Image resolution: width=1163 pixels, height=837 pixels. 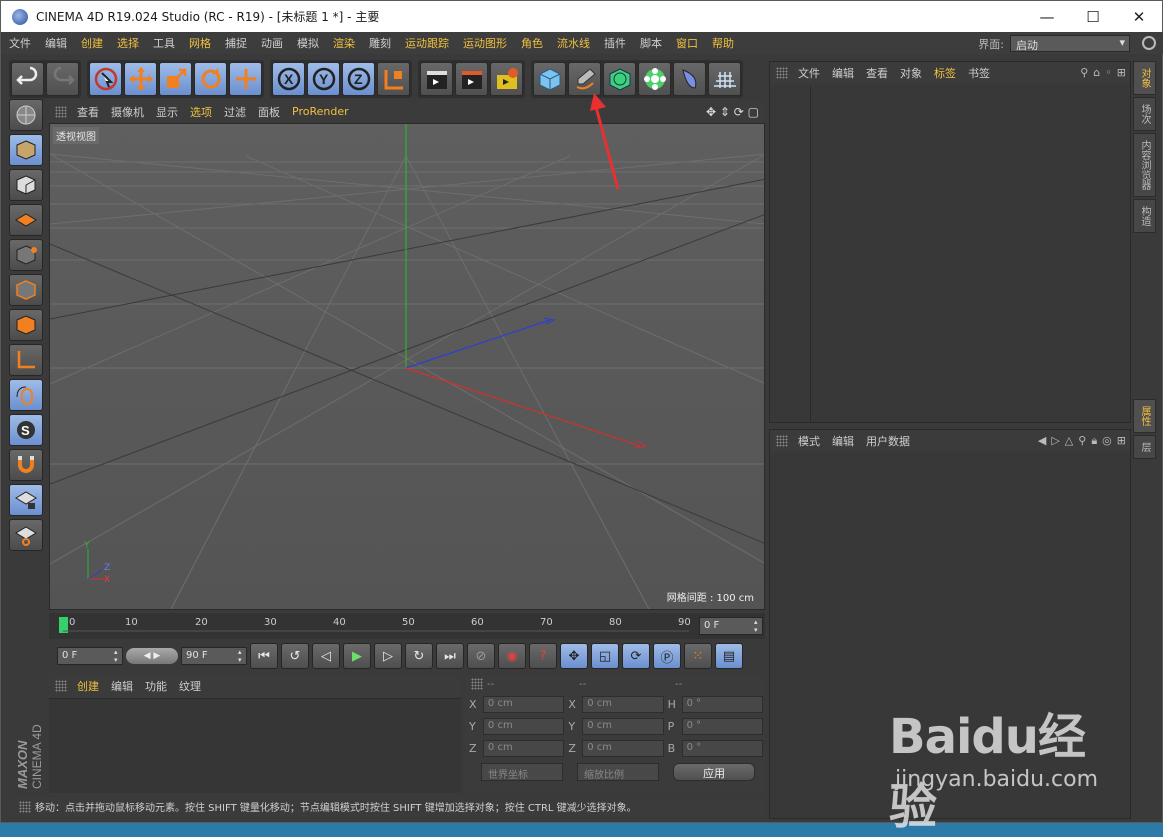 What do you see at coordinates (175, 79) in the screenshot?
I see `scale-tool-button` at bounding box center [175, 79].